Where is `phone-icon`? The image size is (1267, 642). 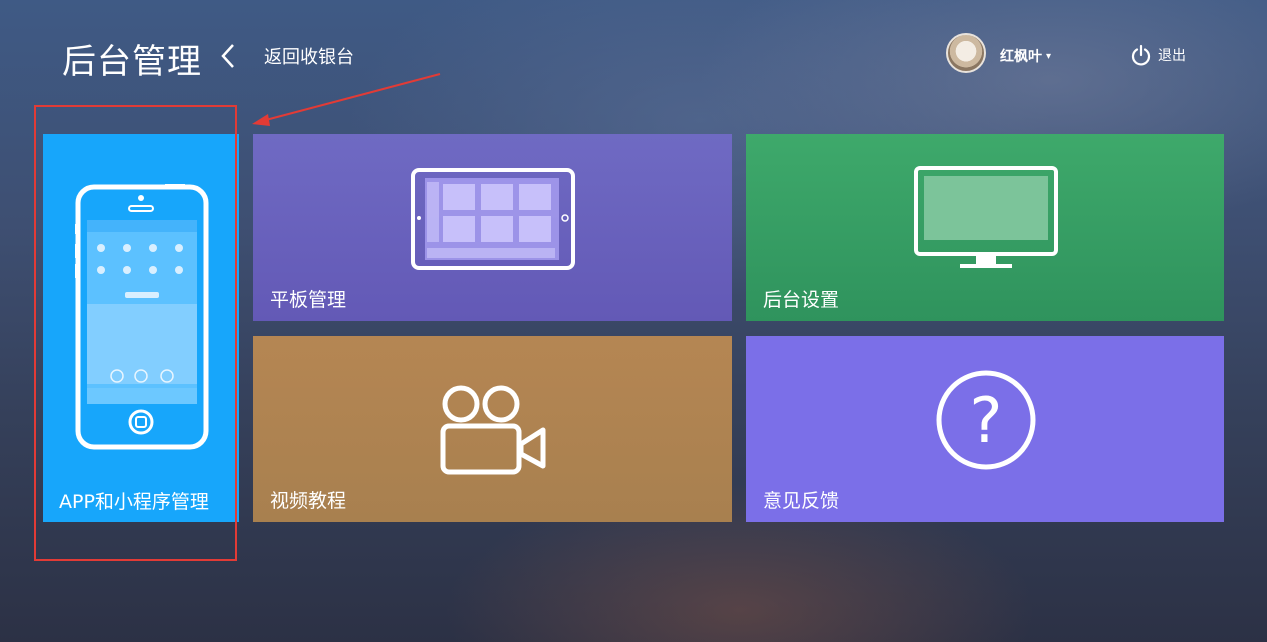 phone-icon is located at coordinates (142, 317).